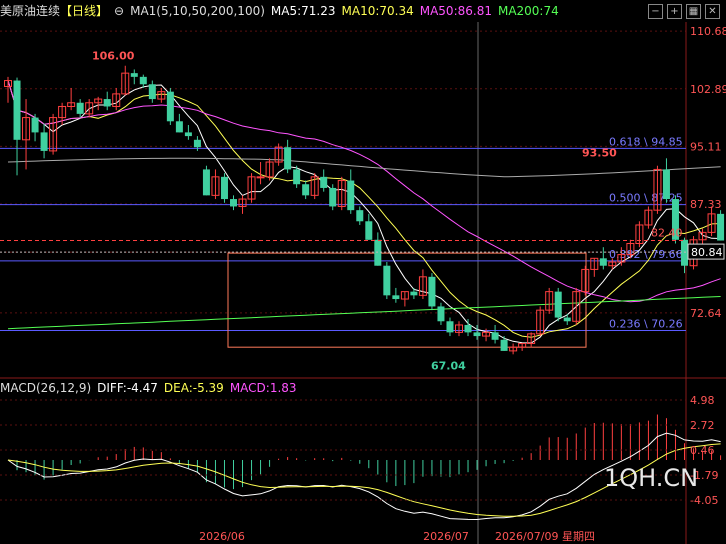 Image resolution: width=726 pixels, height=544 pixels. I want to click on y-tick-label: 80.84, so click(707, 252).